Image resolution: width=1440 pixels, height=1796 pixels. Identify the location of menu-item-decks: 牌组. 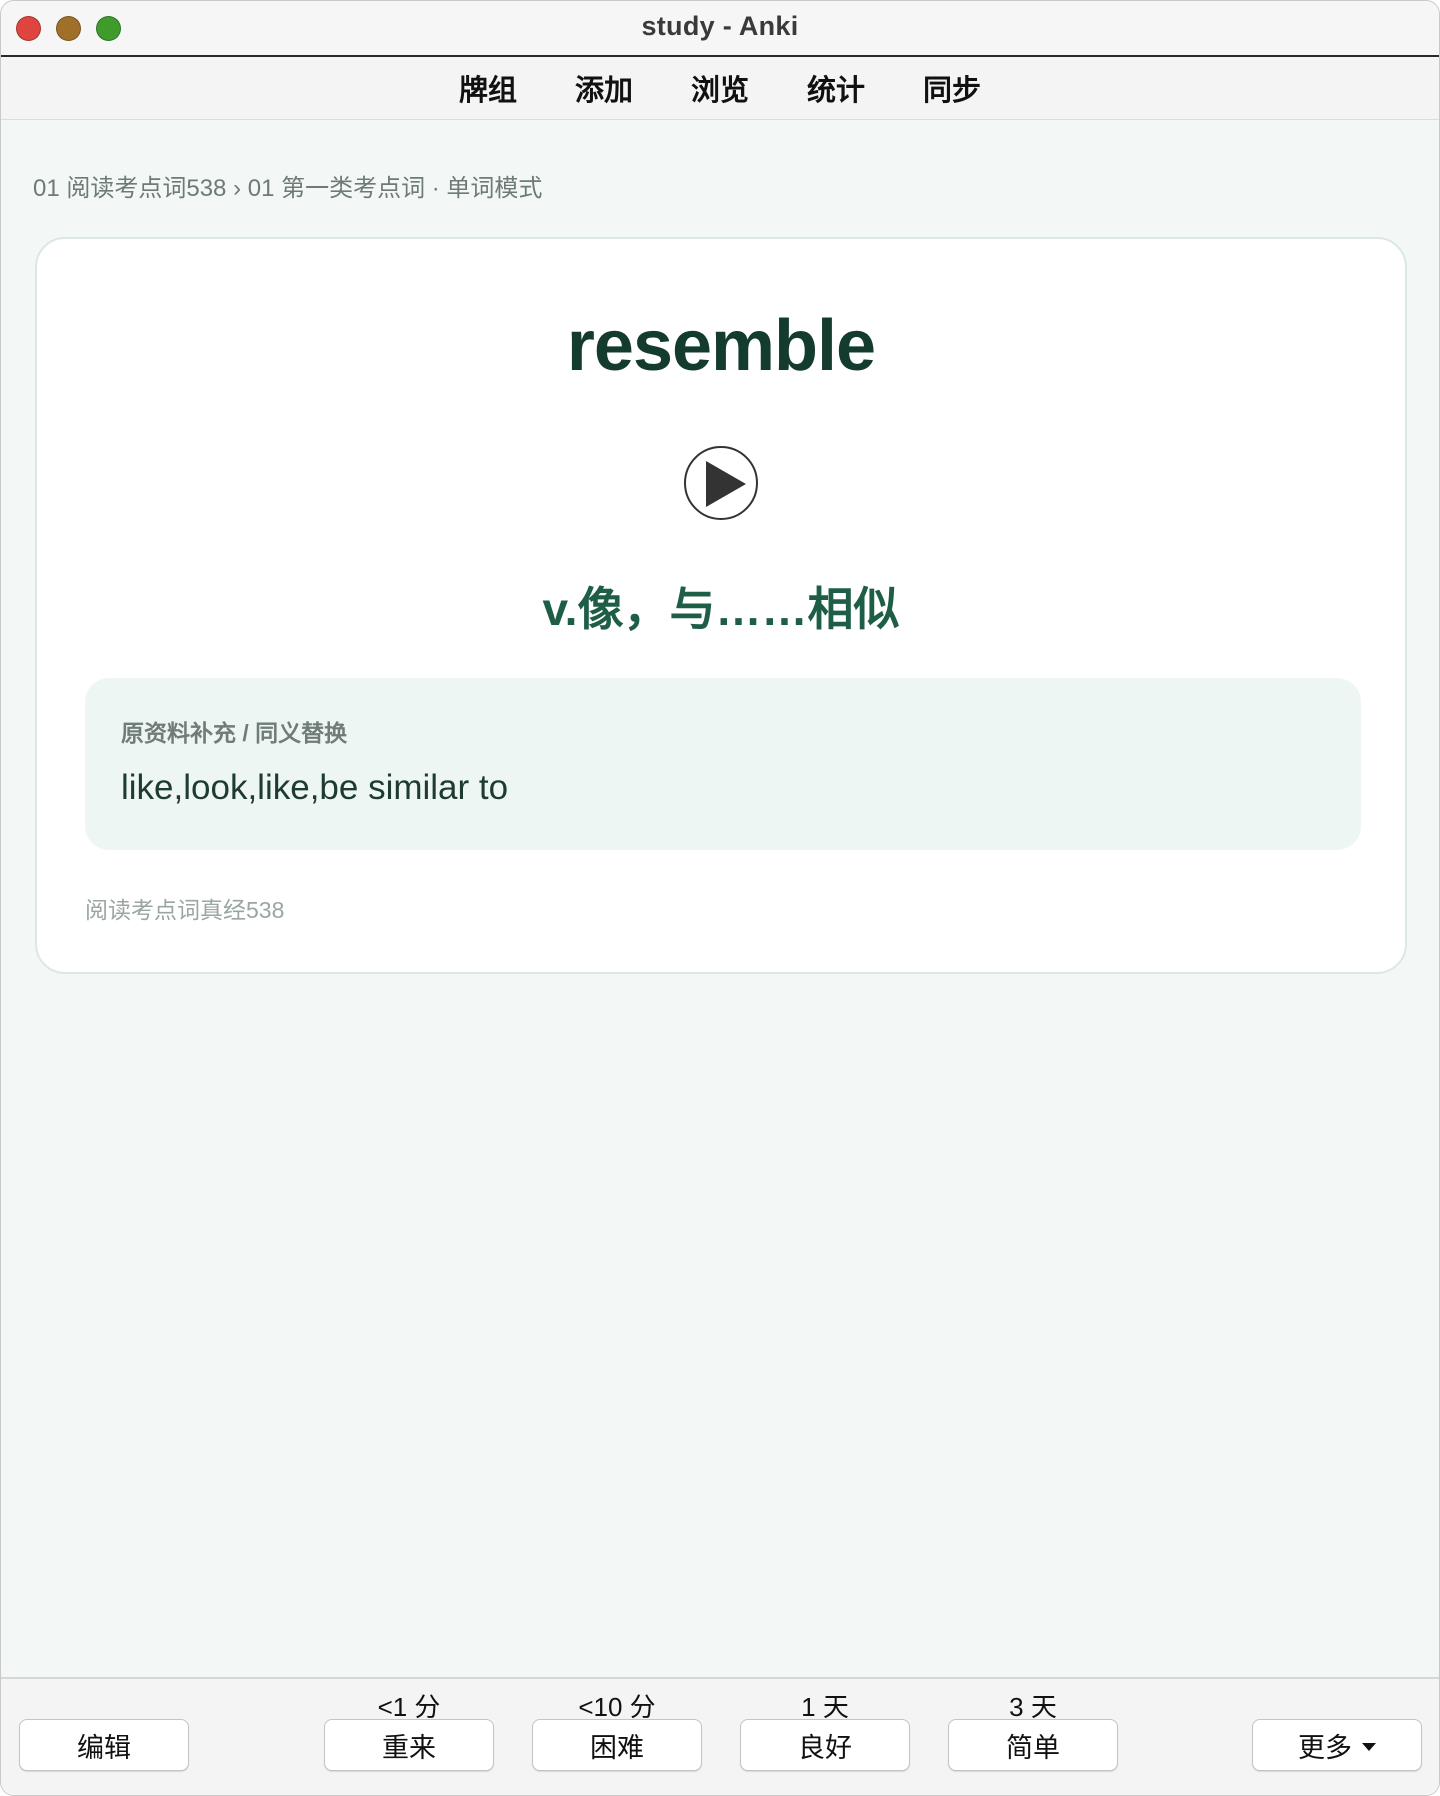
(488, 88).